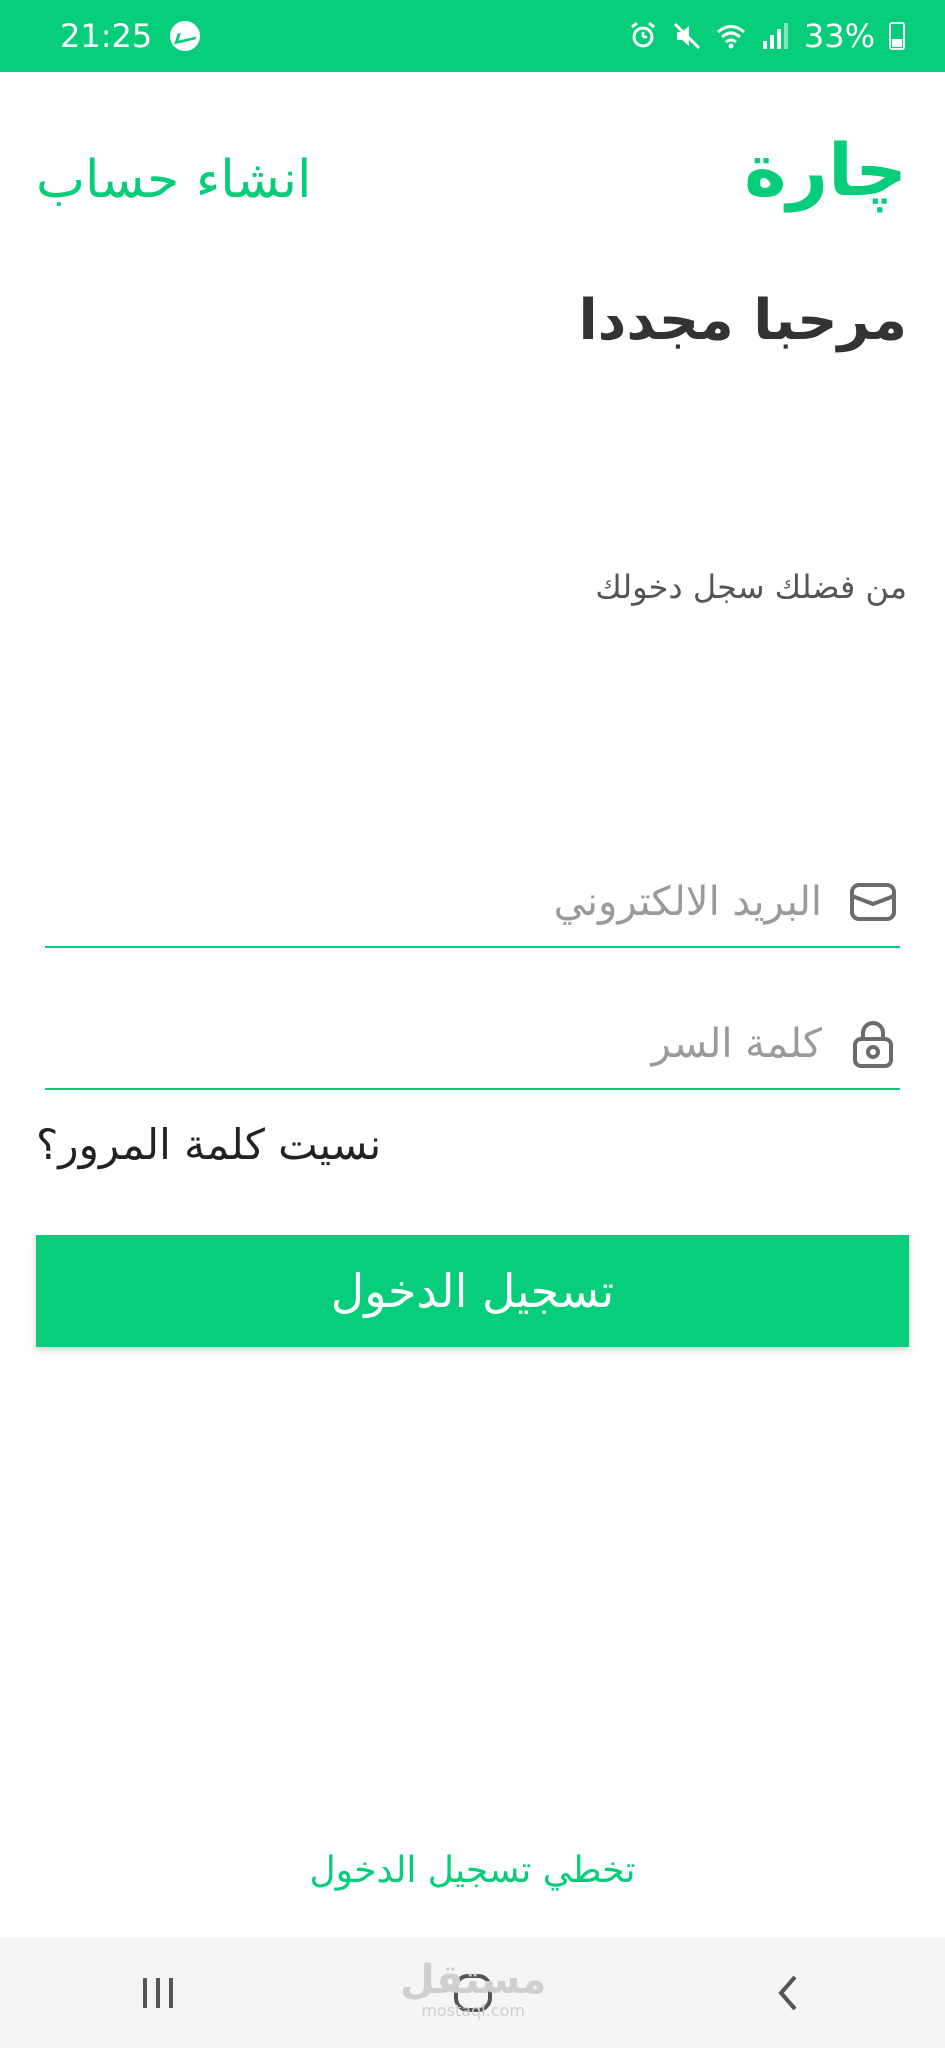  What do you see at coordinates (788, 1993) in the screenshot?
I see `back-icon` at bounding box center [788, 1993].